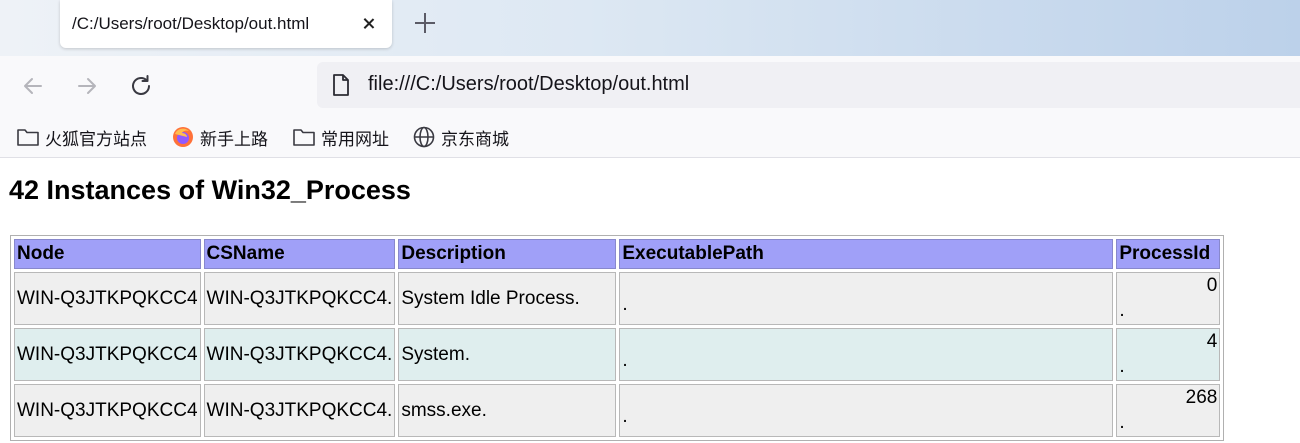  I want to click on bookmark-jd-mall: 京东商城, so click(460, 137).